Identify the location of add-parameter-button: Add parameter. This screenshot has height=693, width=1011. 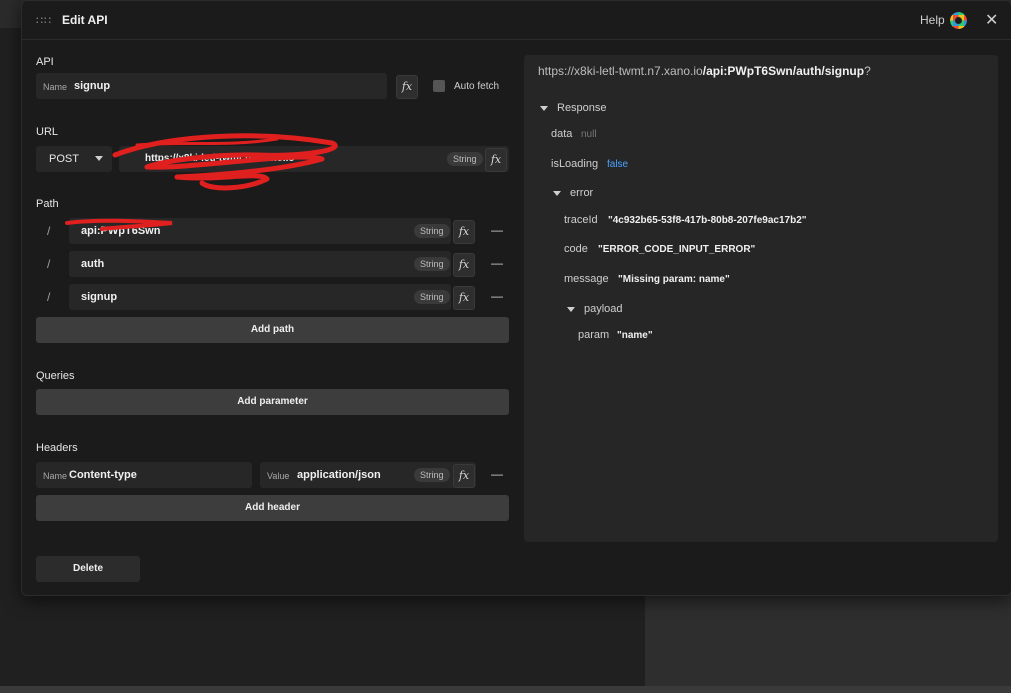
(272, 402).